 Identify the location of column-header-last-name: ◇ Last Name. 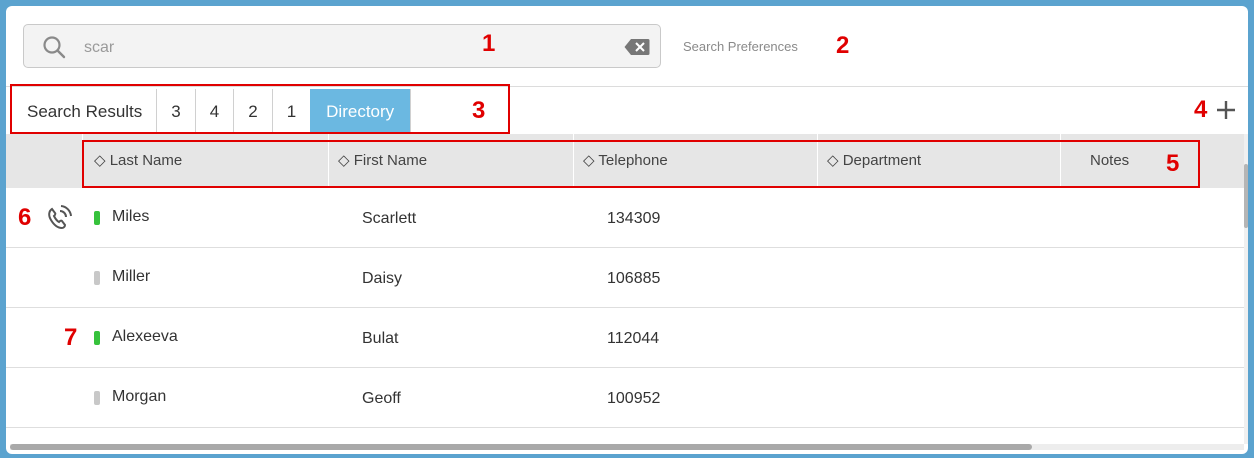
(138, 161).